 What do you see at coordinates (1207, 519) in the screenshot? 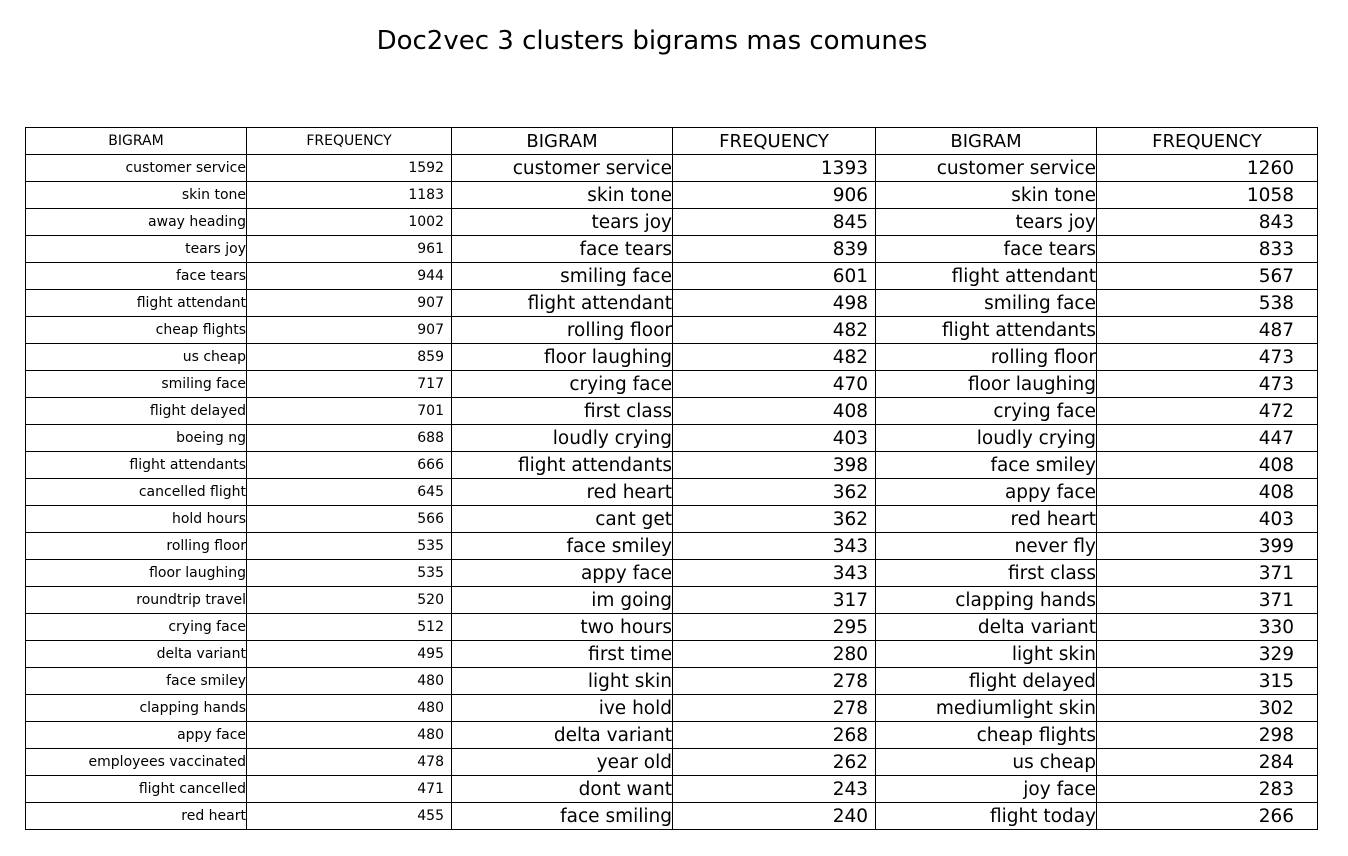
I see `frequency-cell: 403` at bounding box center [1207, 519].